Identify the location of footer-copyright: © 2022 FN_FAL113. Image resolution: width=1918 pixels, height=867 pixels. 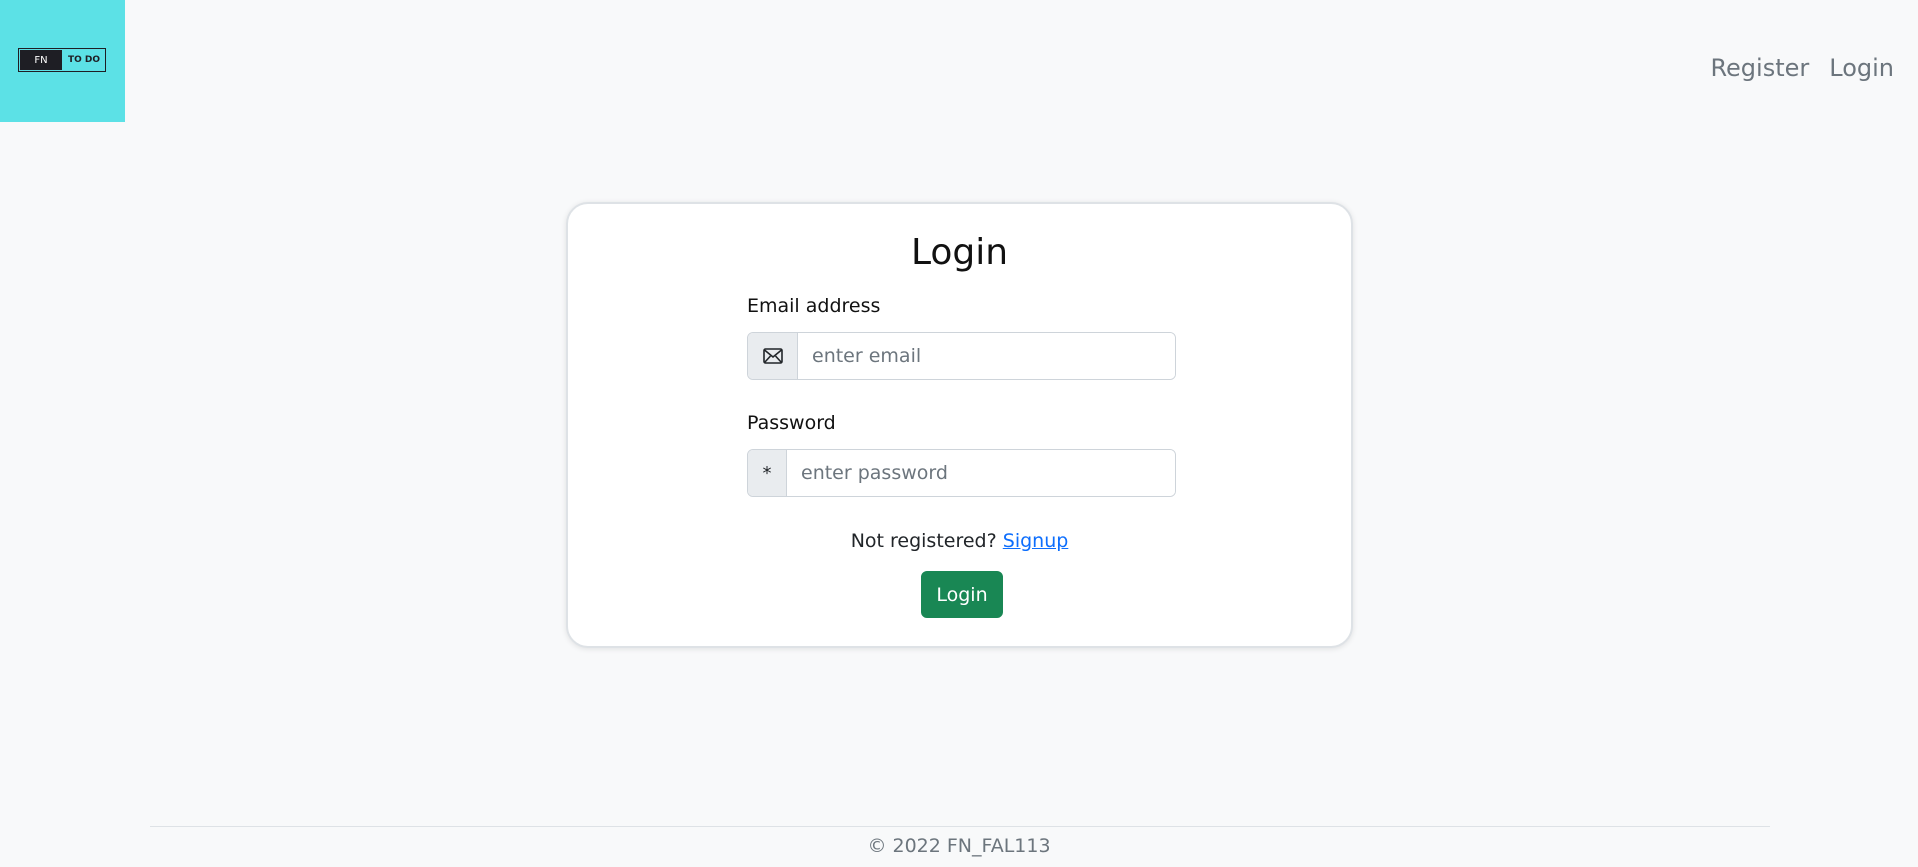
(959, 846).